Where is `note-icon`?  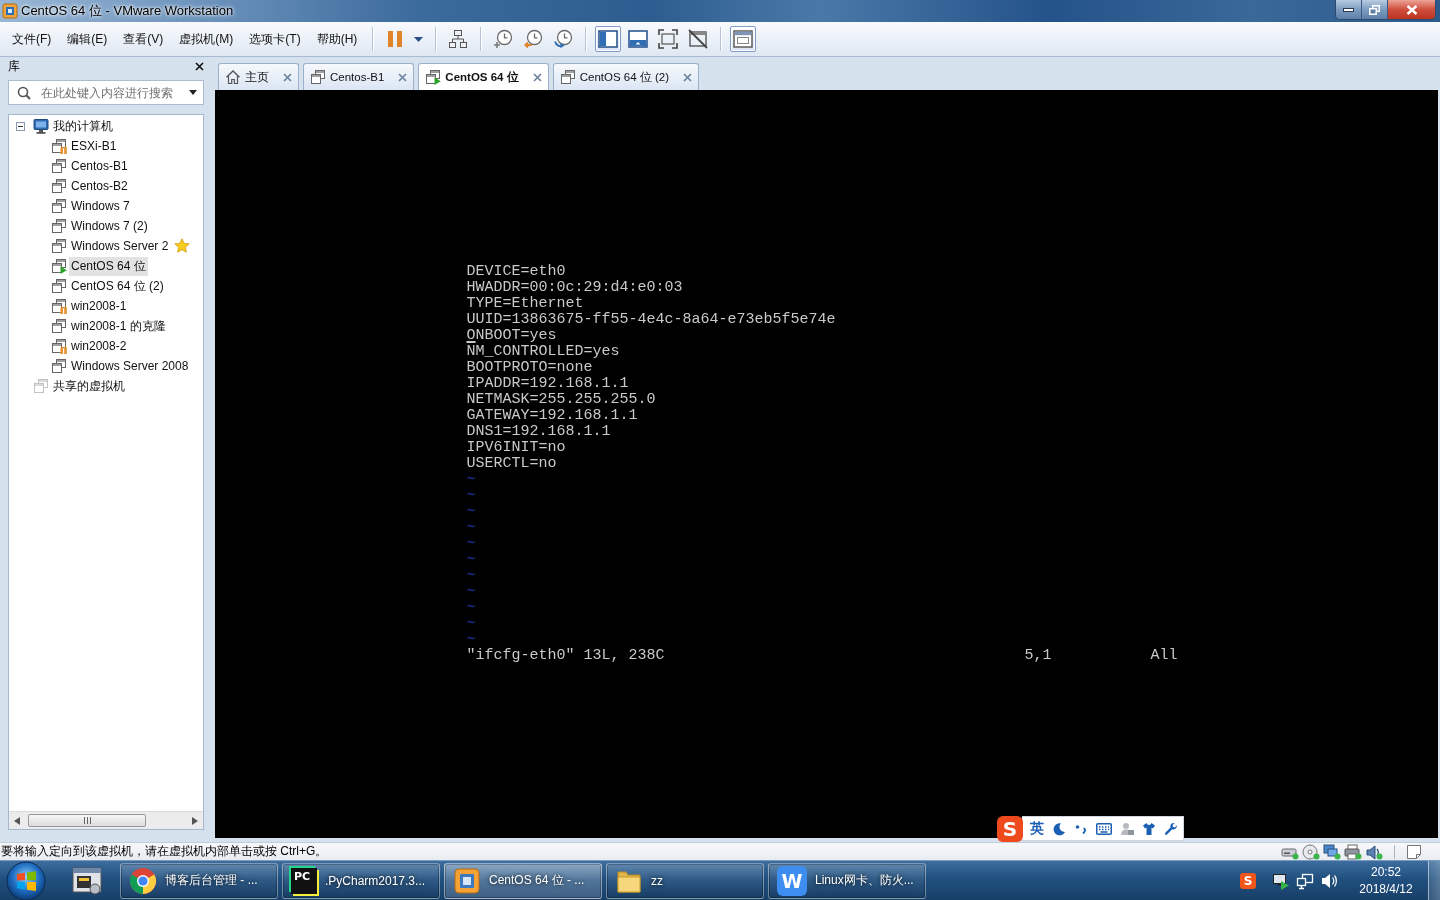 note-icon is located at coordinates (1414, 851).